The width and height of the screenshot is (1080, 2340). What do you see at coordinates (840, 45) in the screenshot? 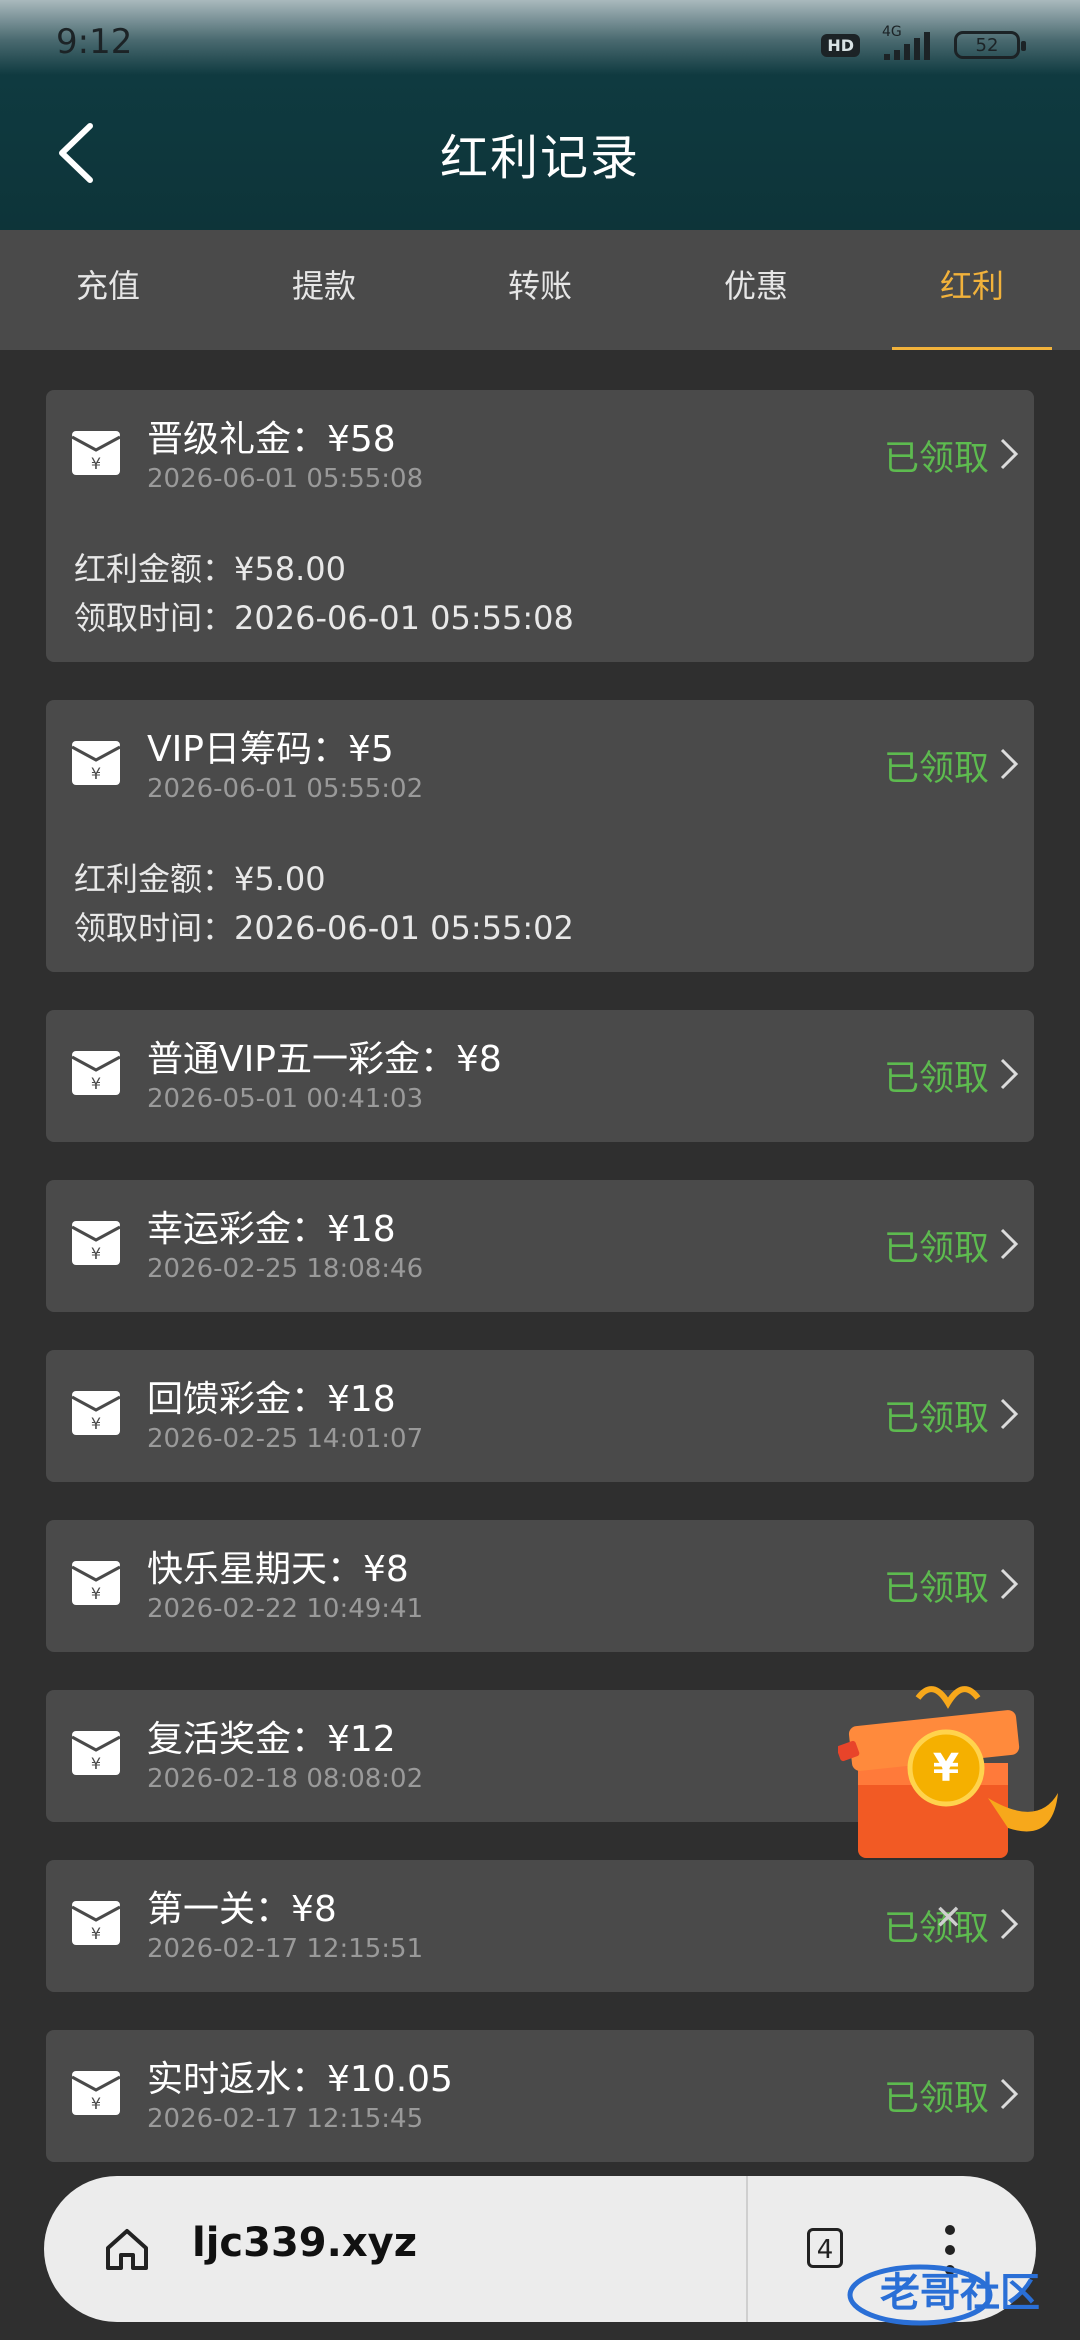
I see `hd-badge: HD` at bounding box center [840, 45].